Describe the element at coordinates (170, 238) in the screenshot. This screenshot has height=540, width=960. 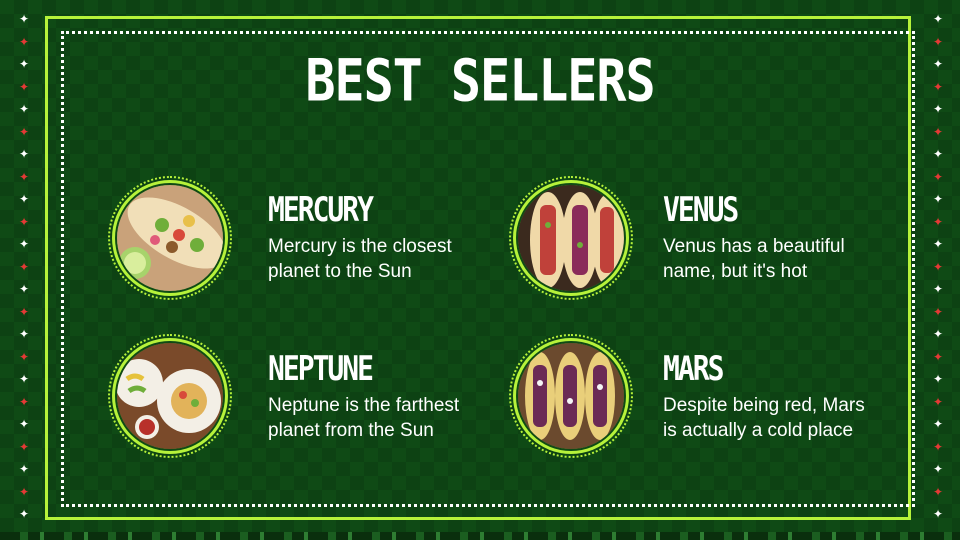
I see `food-photo-mercury` at that location.